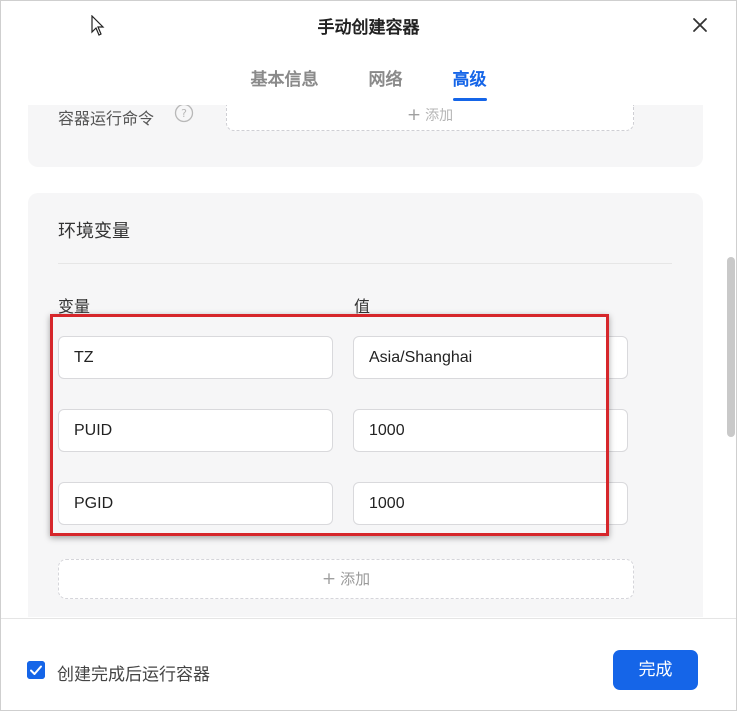 This screenshot has width=737, height=711. What do you see at coordinates (655, 670) in the screenshot?
I see `done-button: 完成` at bounding box center [655, 670].